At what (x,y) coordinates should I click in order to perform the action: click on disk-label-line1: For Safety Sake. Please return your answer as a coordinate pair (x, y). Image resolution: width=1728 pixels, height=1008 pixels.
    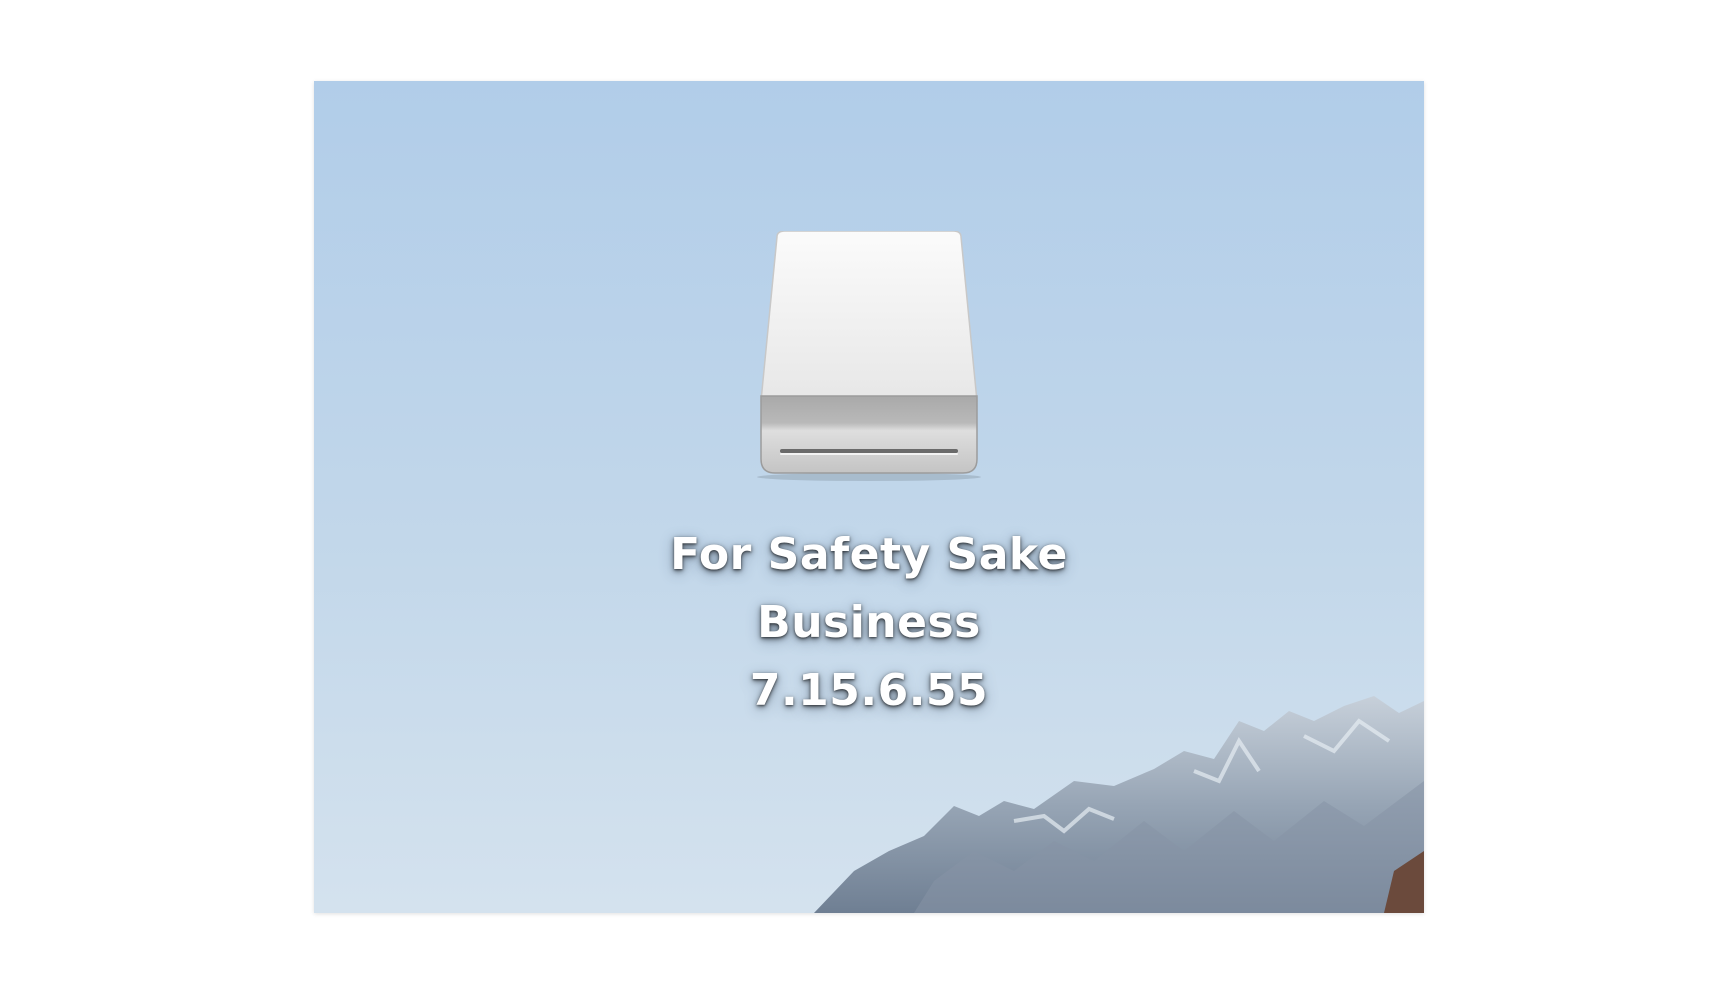
    Looking at the image, I should click on (869, 554).